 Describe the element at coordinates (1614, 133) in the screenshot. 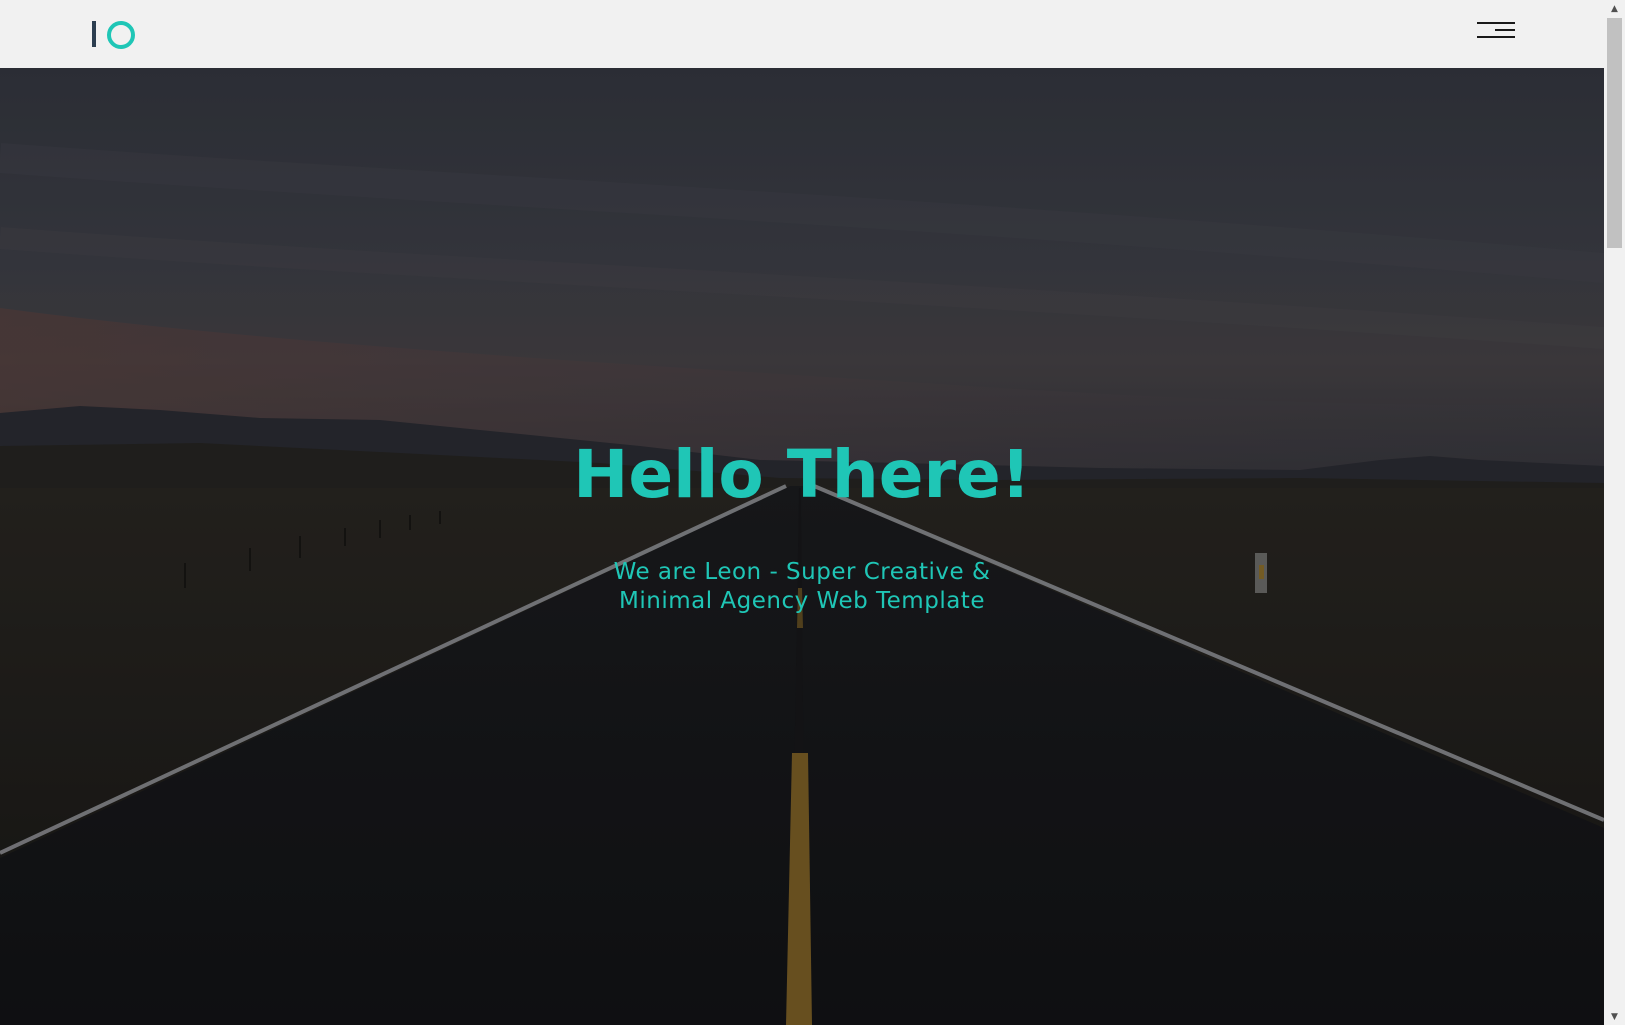

I see `scrollbar-thumb` at that location.